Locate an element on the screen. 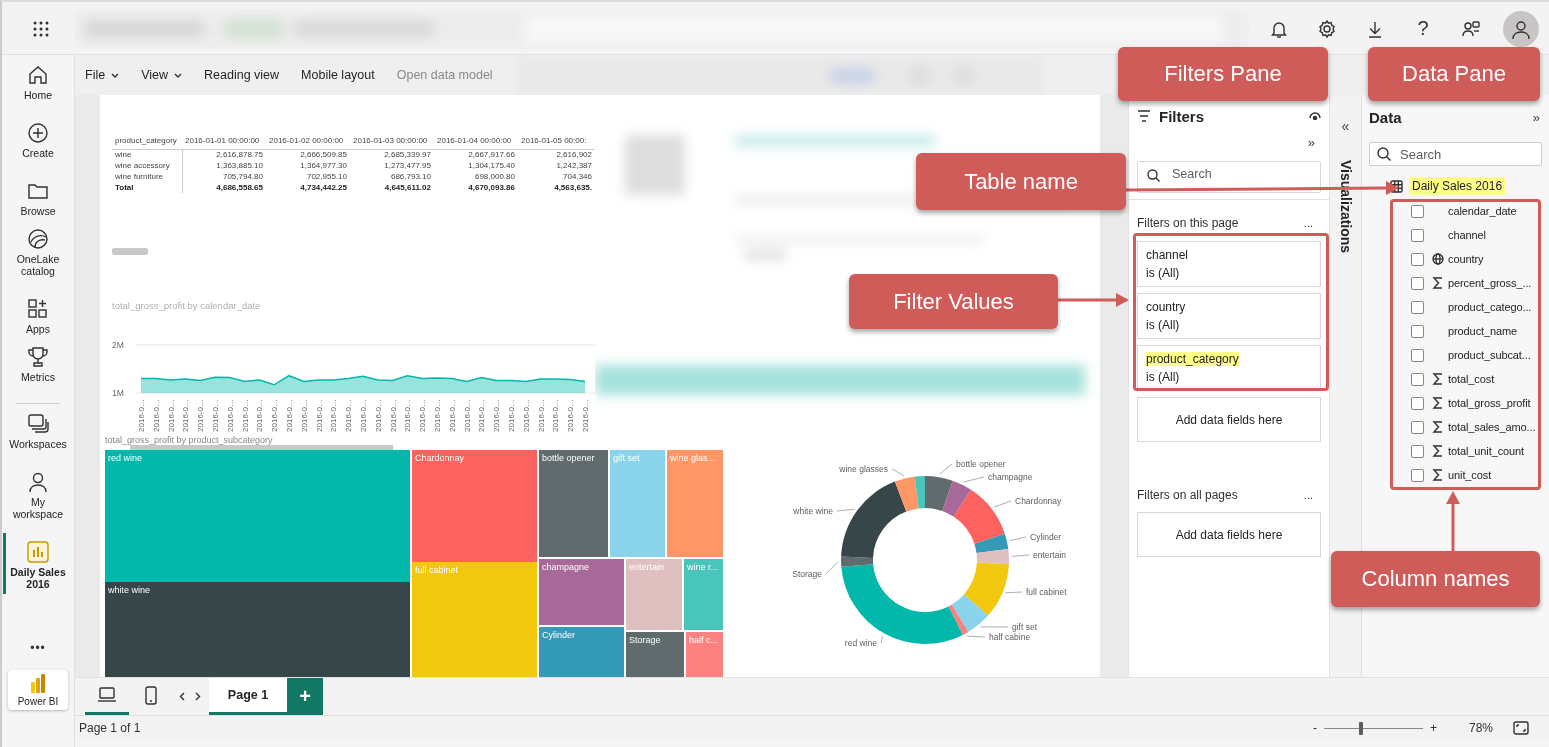 The height and width of the screenshot is (747, 1549). nav-item: OneLake catalog is located at coordinates (38, 252).